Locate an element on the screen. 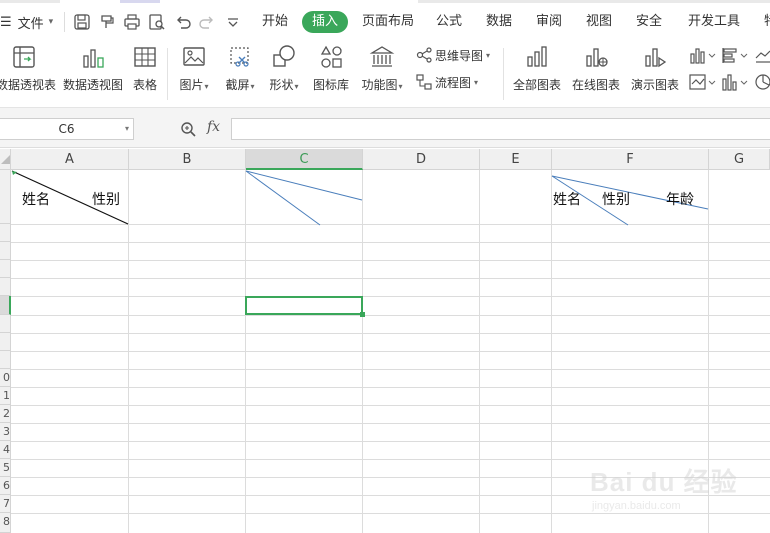 Image resolution: width=770 pixels, height=533 pixels. selected-cell-c6 is located at coordinates (305, 306).